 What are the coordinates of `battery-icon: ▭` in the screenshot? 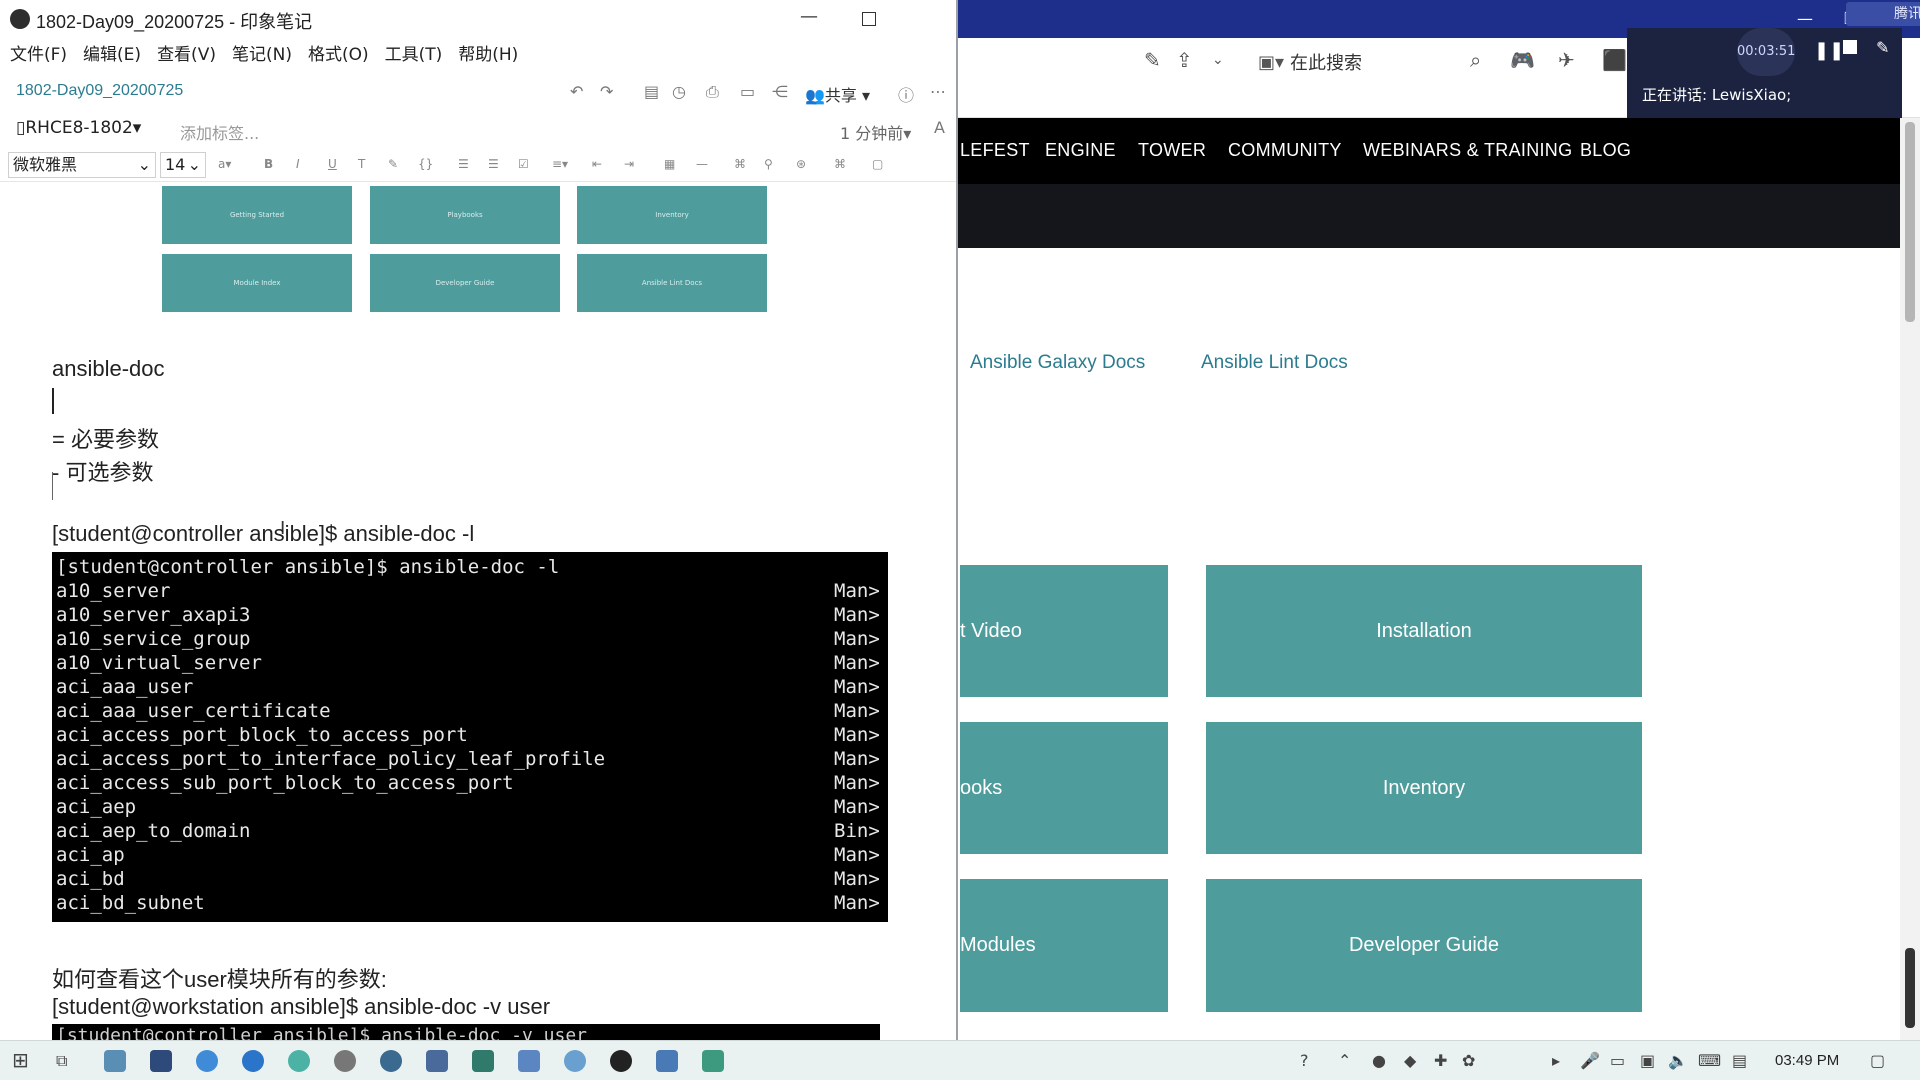 It's located at (1617, 1060).